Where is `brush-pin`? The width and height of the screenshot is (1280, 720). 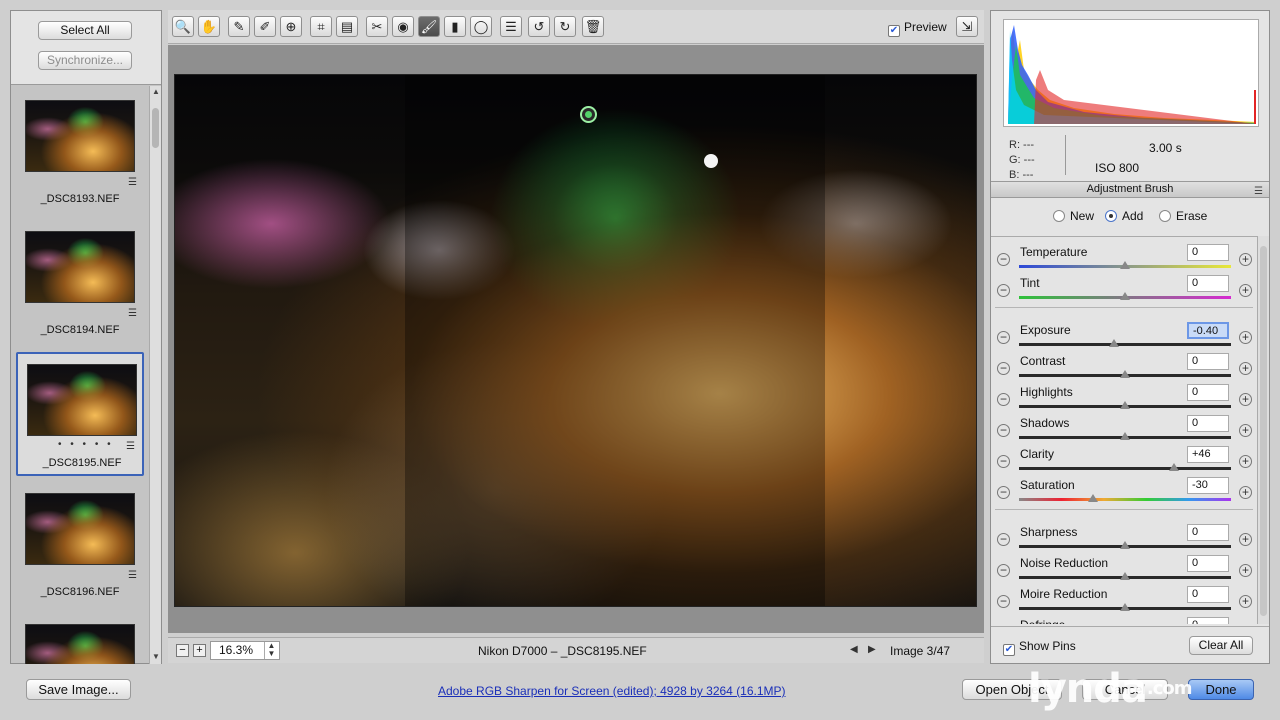 brush-pin is located at coordinates (711, 161).